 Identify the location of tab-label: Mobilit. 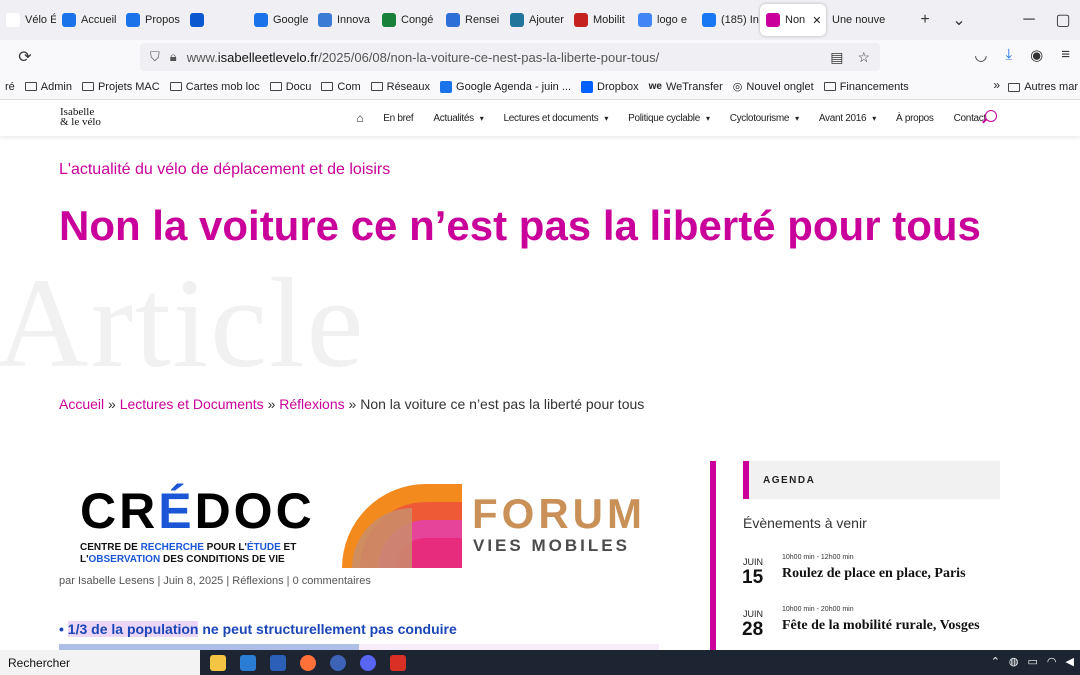
(609, 20).